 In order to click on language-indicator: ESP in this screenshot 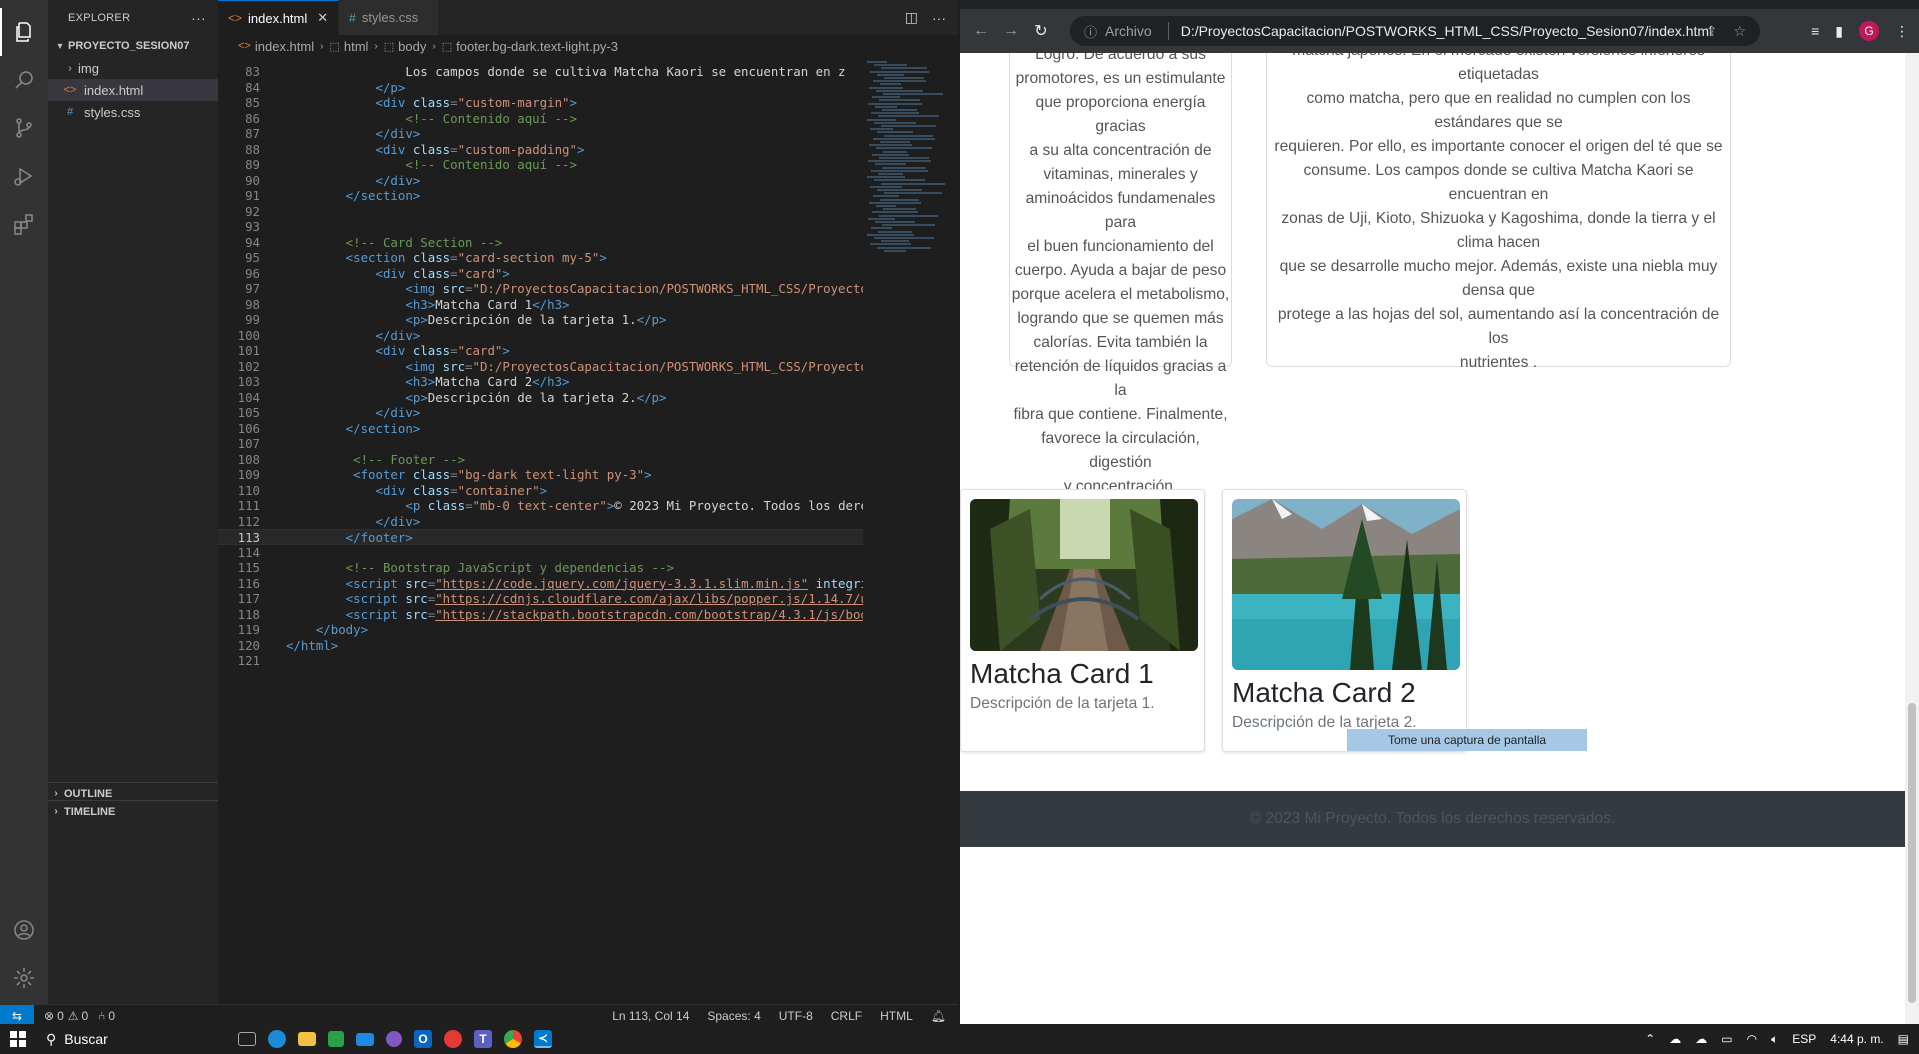, I will do `click(1804, 1039)`.